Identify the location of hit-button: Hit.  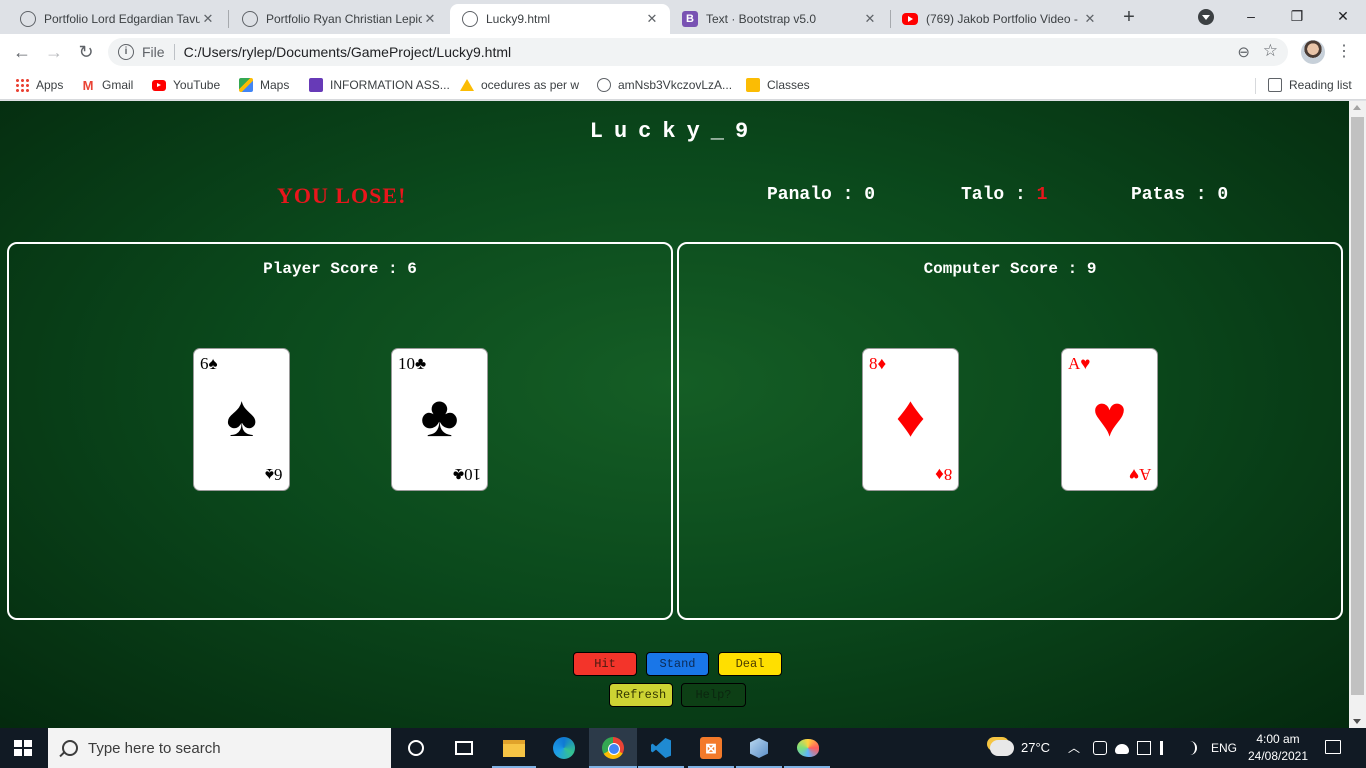
(605, 664).